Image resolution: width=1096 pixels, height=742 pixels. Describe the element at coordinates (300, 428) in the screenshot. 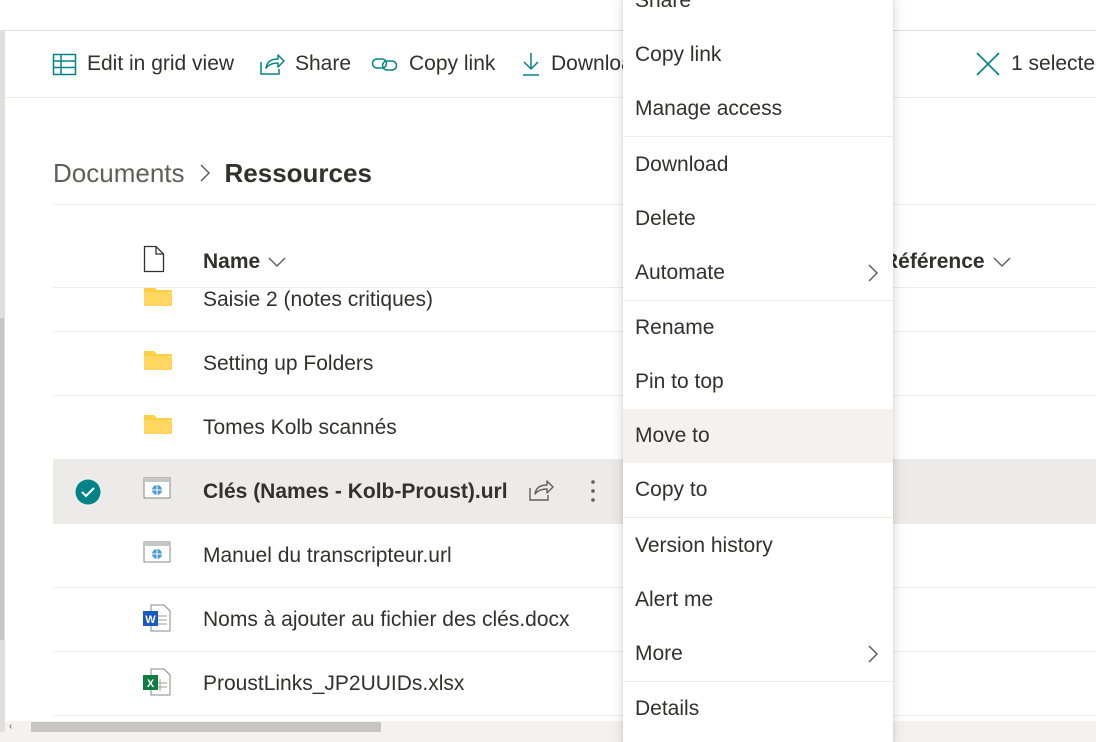

I see `file-name: Tomes Kolb scannés` at that location.